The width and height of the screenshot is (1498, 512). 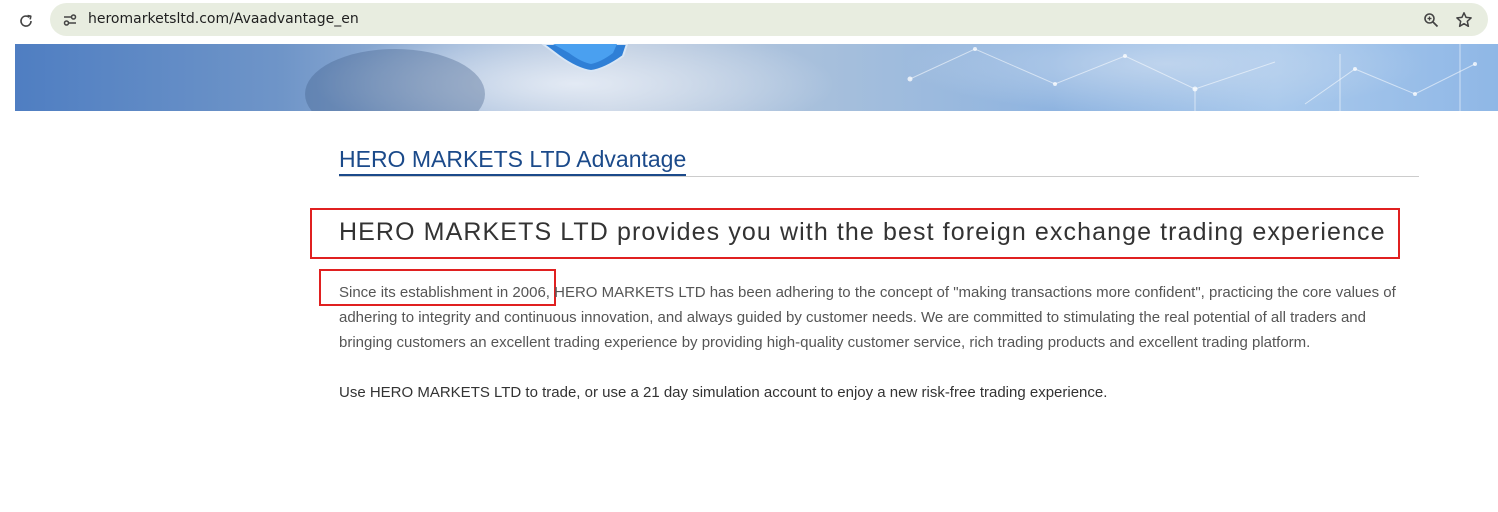 I want to click on reload-button, so click(x=26, y=21).